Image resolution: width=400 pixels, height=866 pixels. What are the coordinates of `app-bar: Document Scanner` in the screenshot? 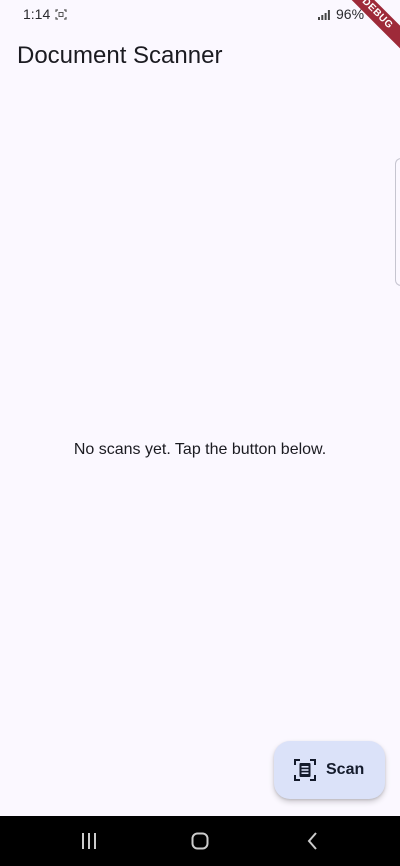 It's located at (200, 58).